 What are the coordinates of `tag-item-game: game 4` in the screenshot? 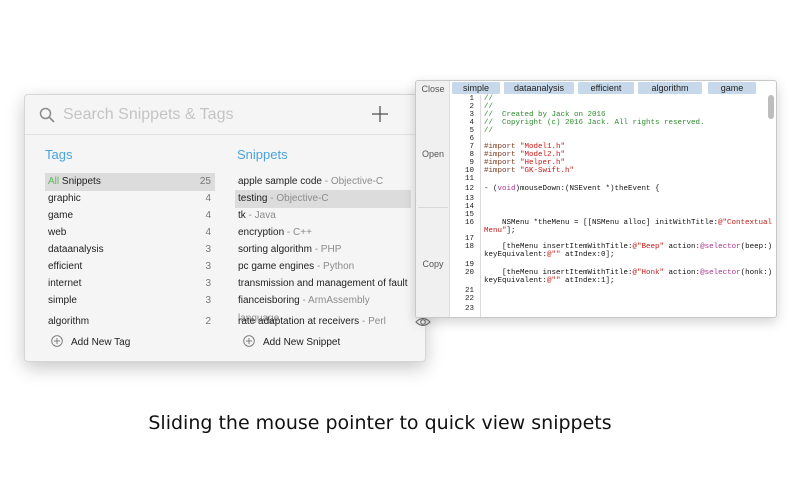 It's located at (130, 216).